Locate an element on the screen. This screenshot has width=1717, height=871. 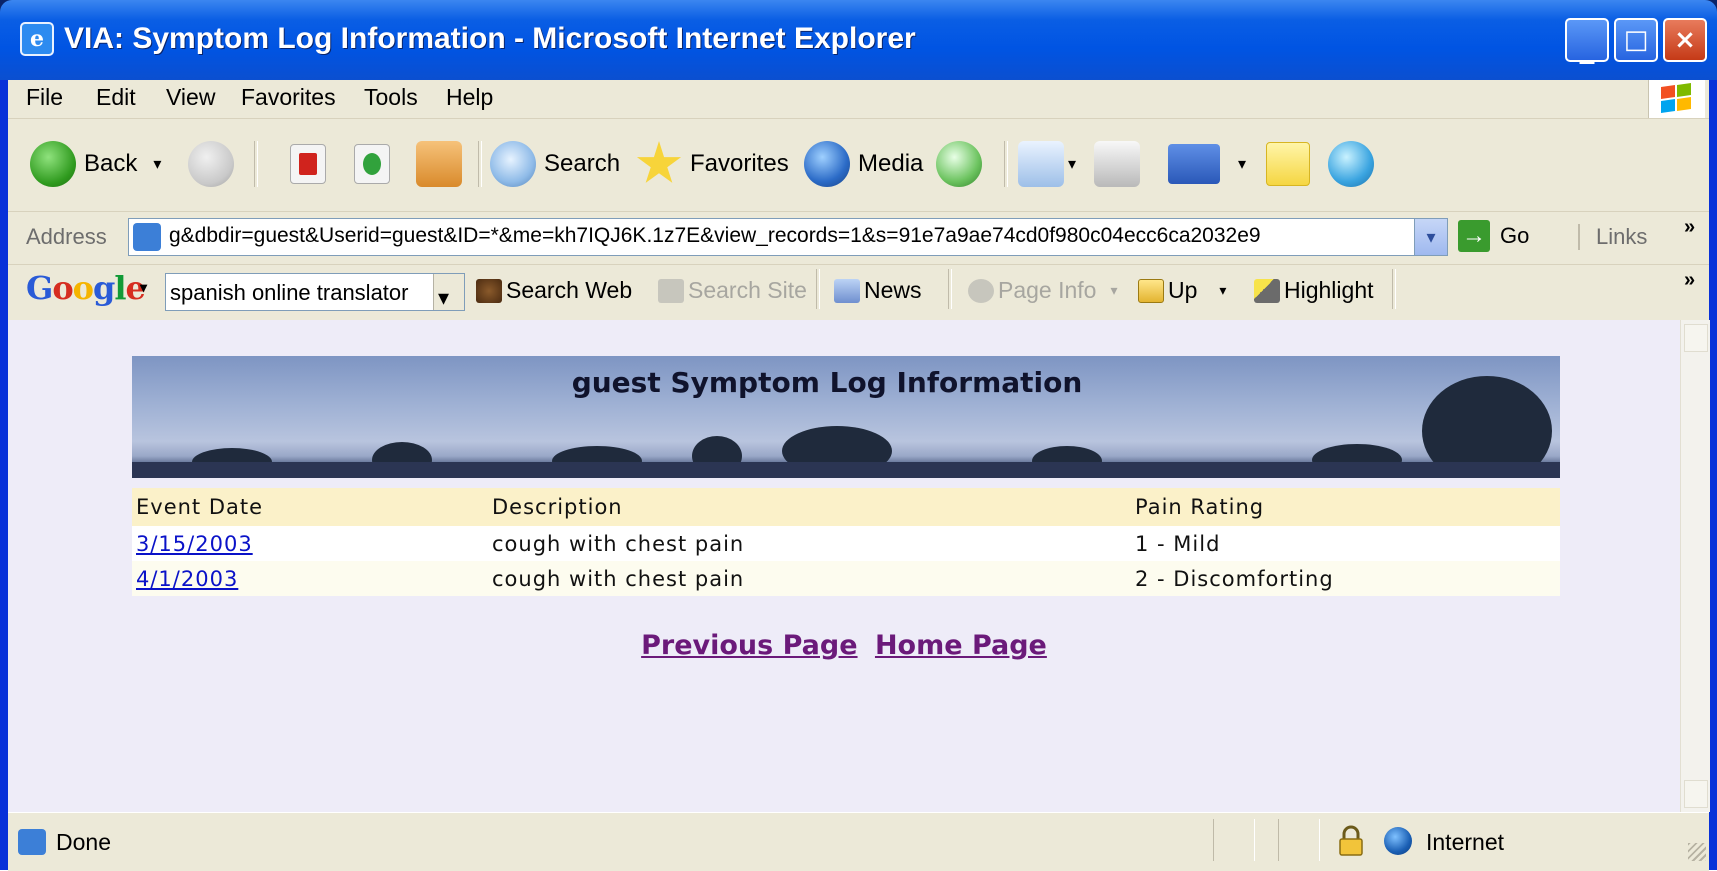
refresh-icon is located at coordinates (372, 164).